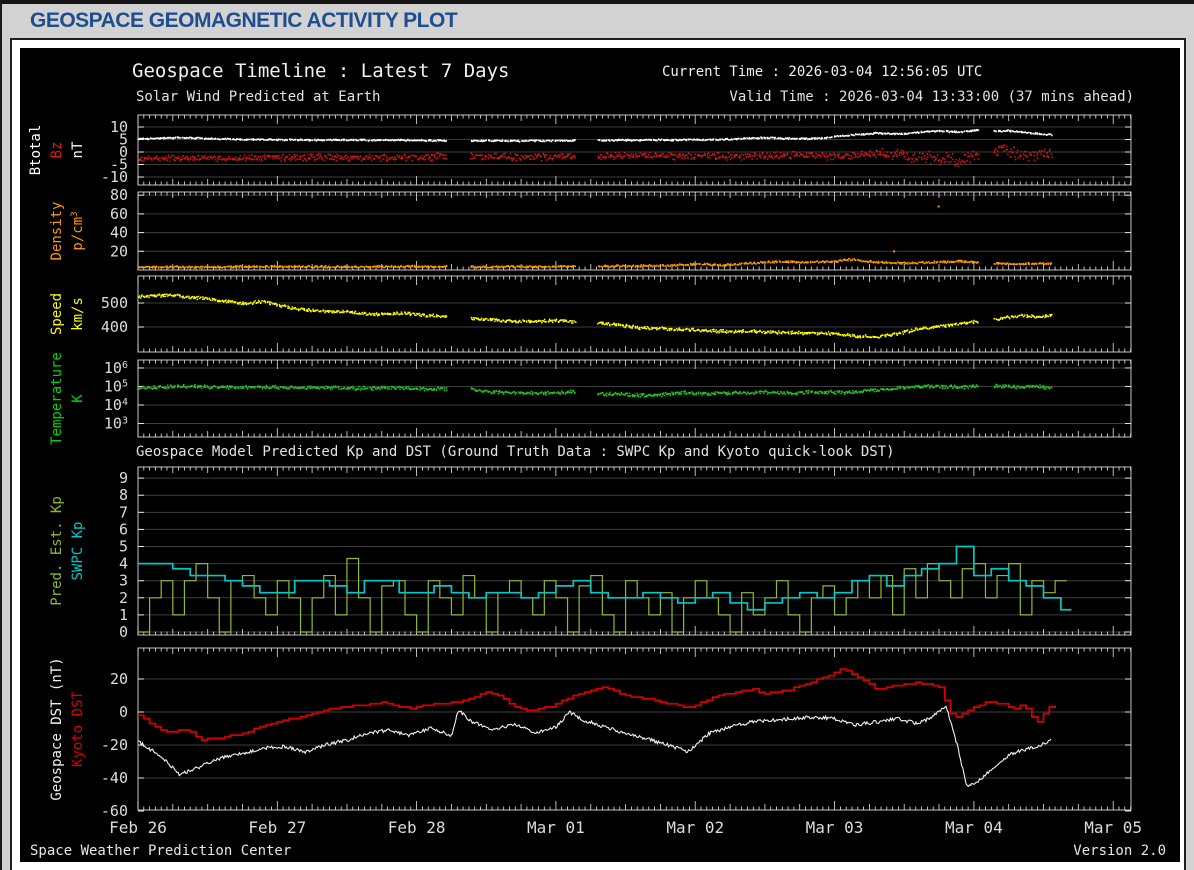 The image size is (1194, 870). What do you see at coordinates (822, 72) in the screenshot?
I see `current-time-text: Current Time : 2026-03-04 12:56:05 UTC` at bounding box center [822, 72].